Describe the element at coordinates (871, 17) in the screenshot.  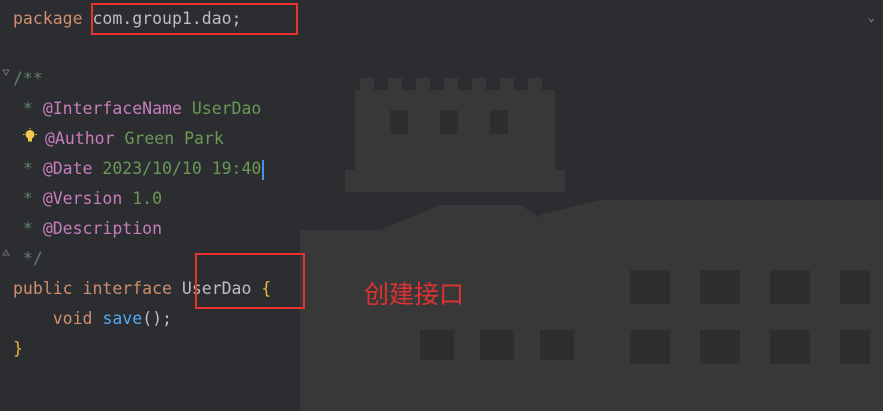
I see `chevron-down-icon: ⌄` at that location.